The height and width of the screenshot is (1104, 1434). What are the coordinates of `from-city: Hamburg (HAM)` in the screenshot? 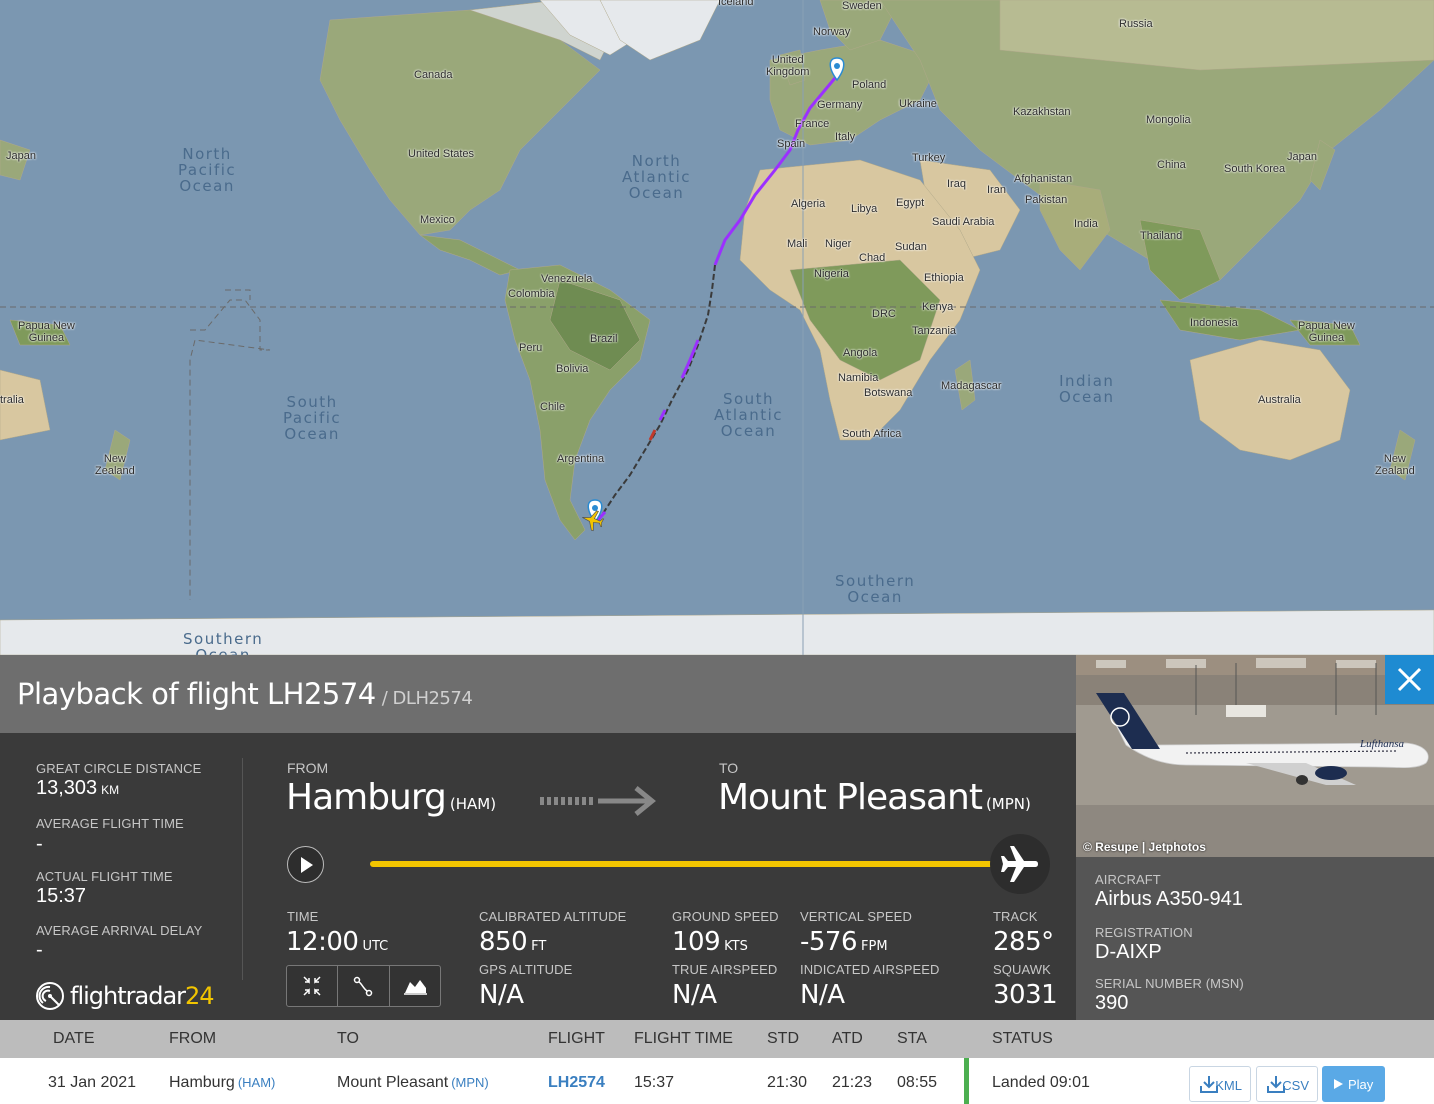 It's located at (391, 797).